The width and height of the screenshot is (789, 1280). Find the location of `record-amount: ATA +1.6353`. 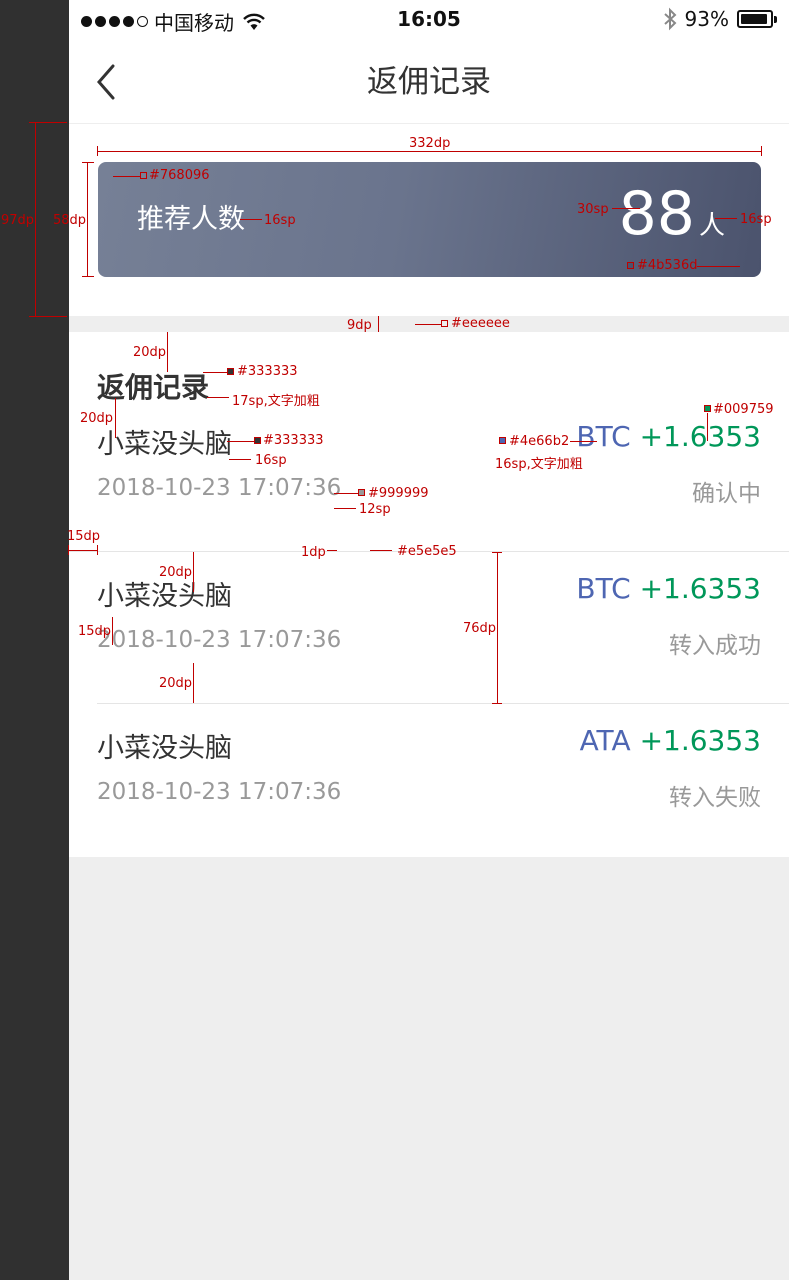

record-amount: ATA +1.6353 is located at coordinates (670, 740).